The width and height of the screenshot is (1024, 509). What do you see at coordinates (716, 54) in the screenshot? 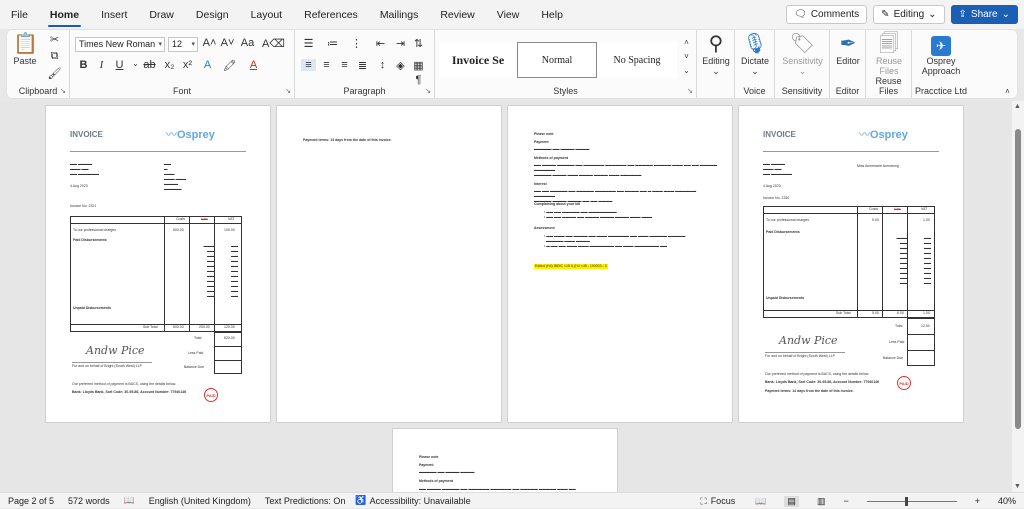
I see `editing-button: ⚲ Editing ⌄` at bounding box center [716, 54].